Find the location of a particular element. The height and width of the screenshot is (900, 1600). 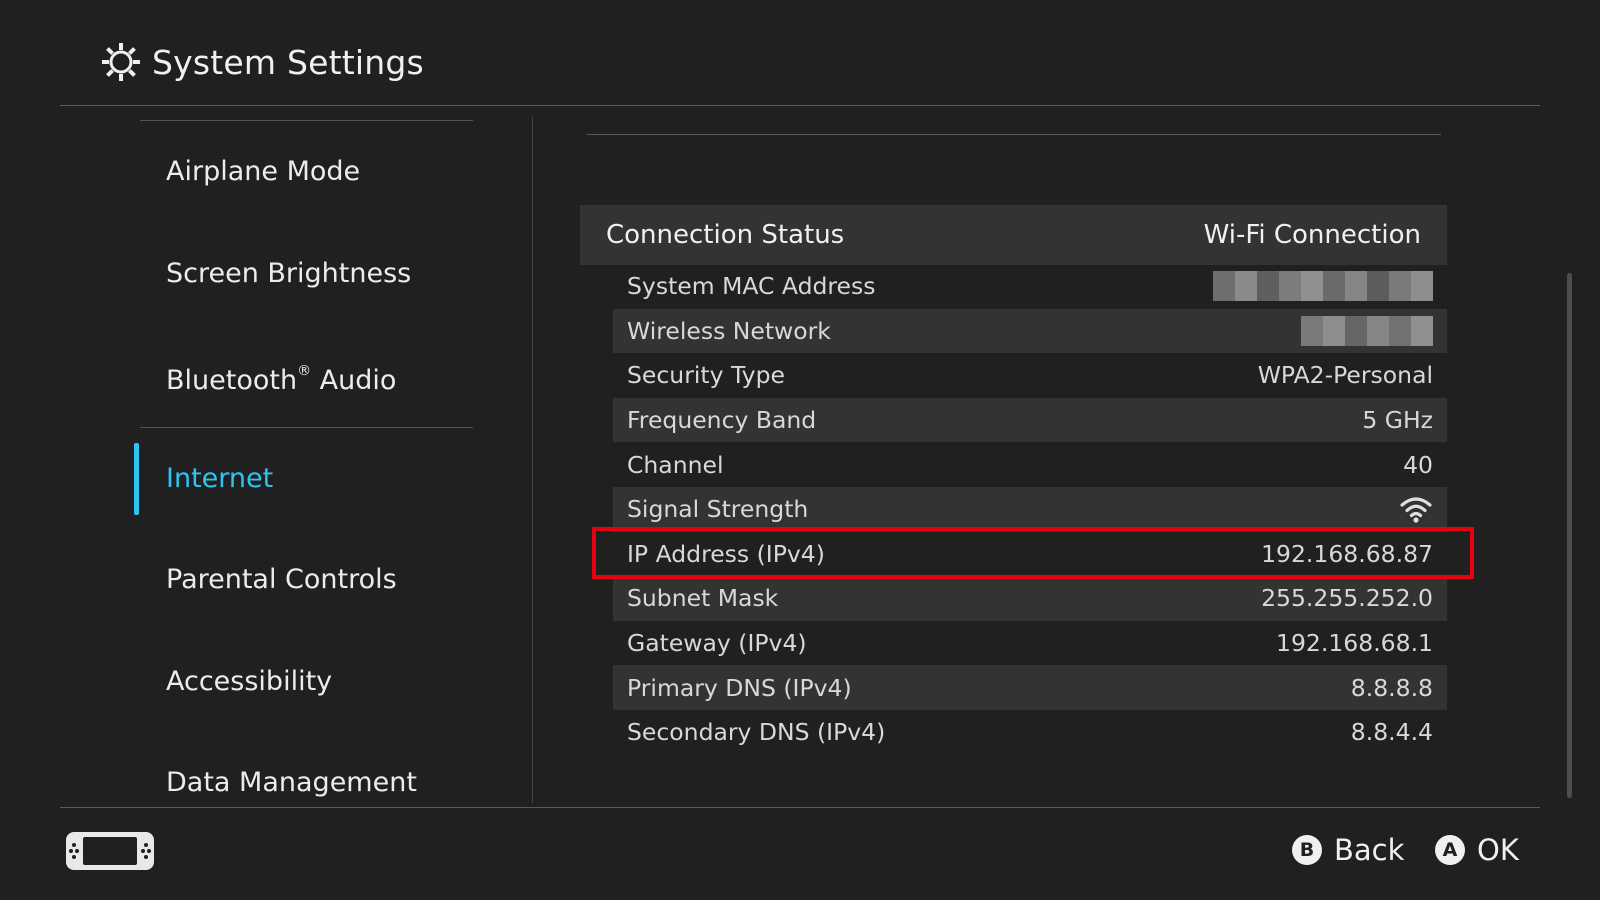

row-value: 255.255.252.0 is located at coordinates (1347, 598).